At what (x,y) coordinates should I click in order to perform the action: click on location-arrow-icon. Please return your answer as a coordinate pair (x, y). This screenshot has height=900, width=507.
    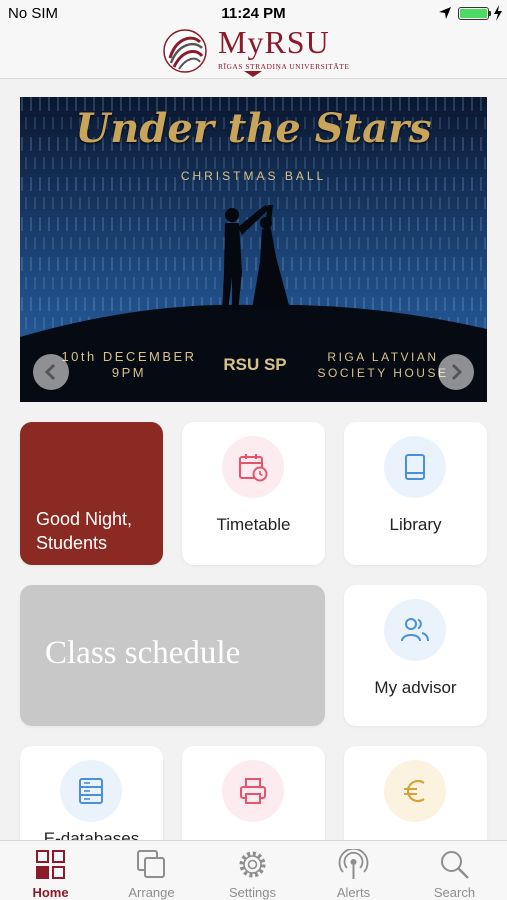
    Looking at the image, I should click on (445, 13).